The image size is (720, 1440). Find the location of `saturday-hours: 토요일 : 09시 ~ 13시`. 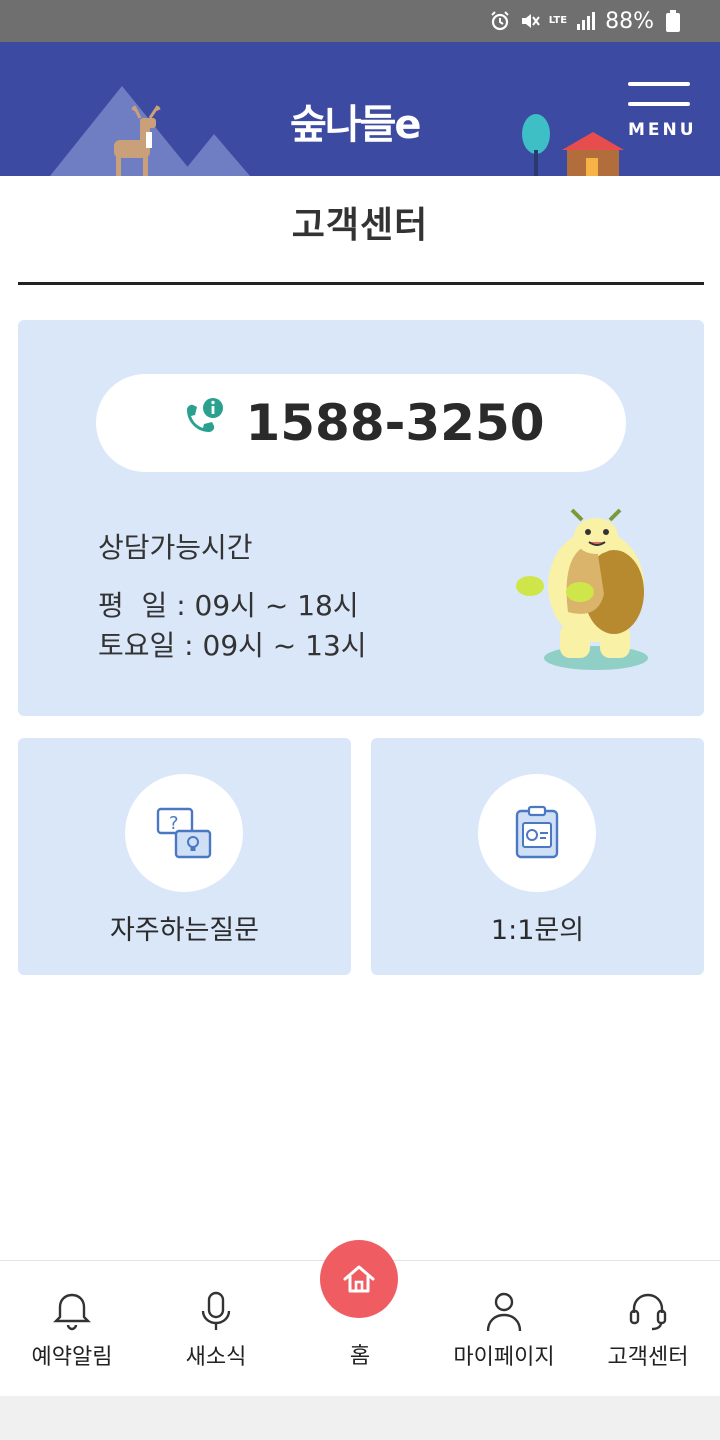

saturday-hours: 토요일 : 09시 ~ 13시 is located at coordinates (232, 645).